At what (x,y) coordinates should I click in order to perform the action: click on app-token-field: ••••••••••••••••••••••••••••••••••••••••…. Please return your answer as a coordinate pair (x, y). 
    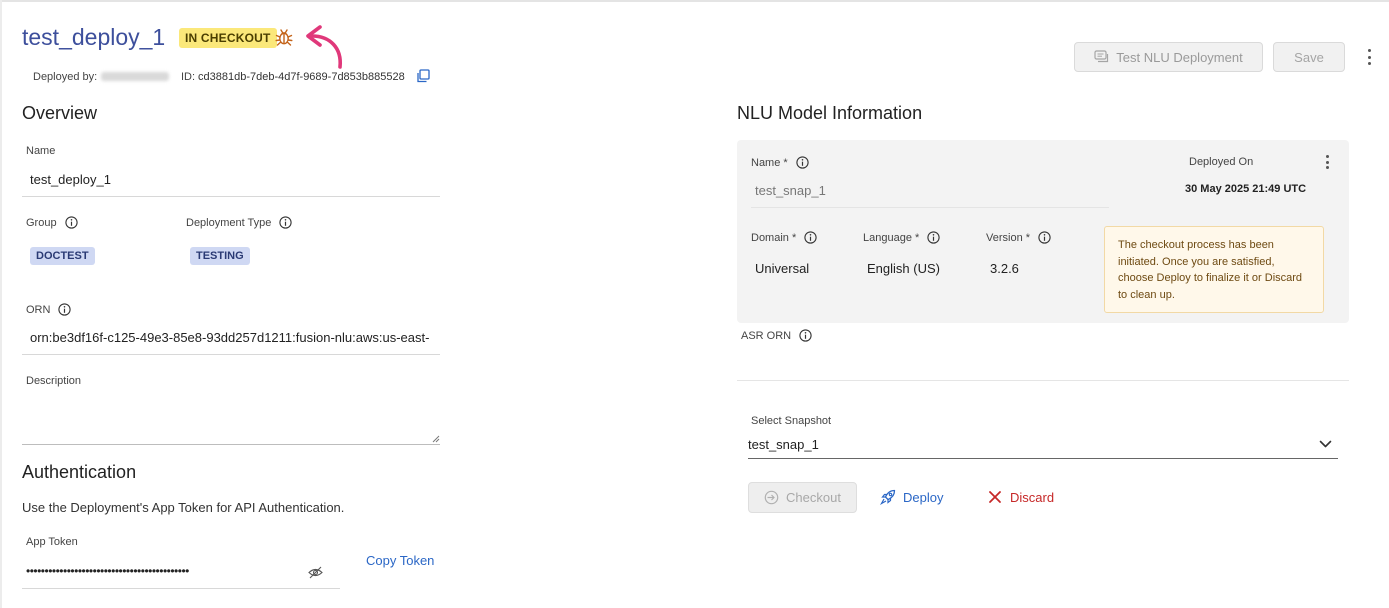
    Looking at the image, I should click on (176, 571).